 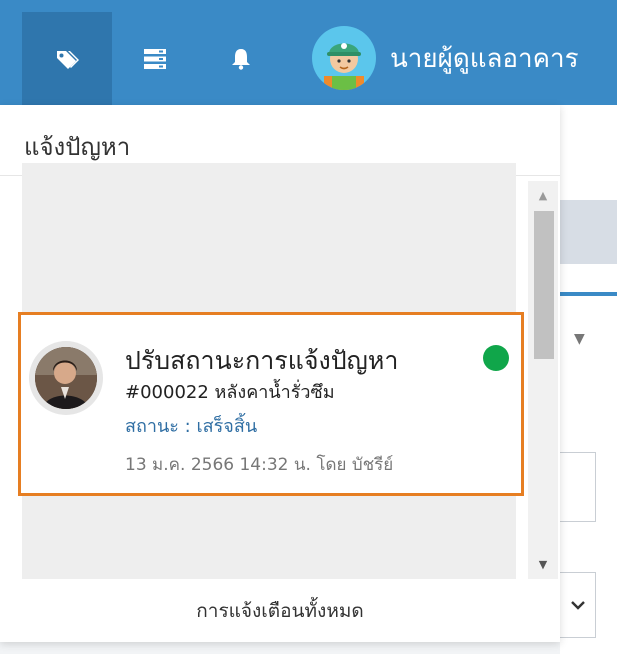 What do you see at coordinates (543, 564) in the screenshot?
I see `scroll-down-icon: ▼` at bounding box center [543, 564].